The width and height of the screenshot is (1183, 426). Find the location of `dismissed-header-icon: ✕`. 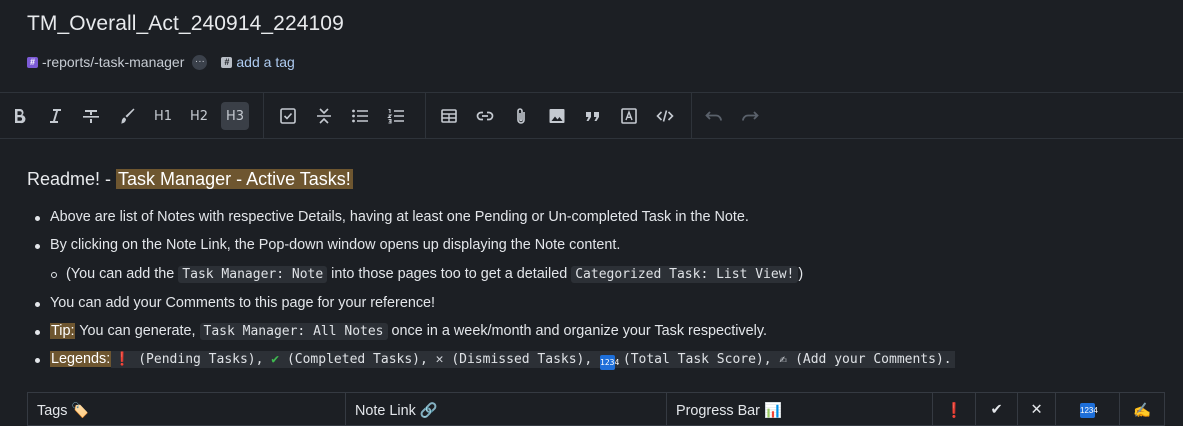

dismissed-header-icon: ✕ is located at coordinates (1036, 410).